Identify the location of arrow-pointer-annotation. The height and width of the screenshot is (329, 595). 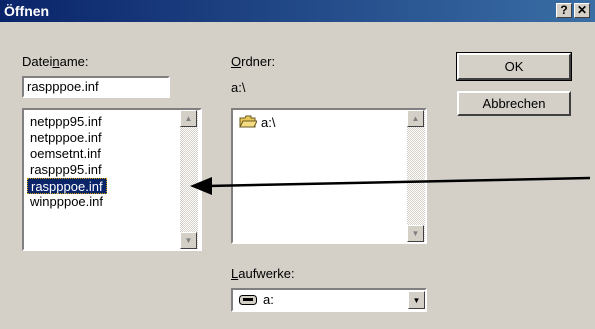
(390, 185).